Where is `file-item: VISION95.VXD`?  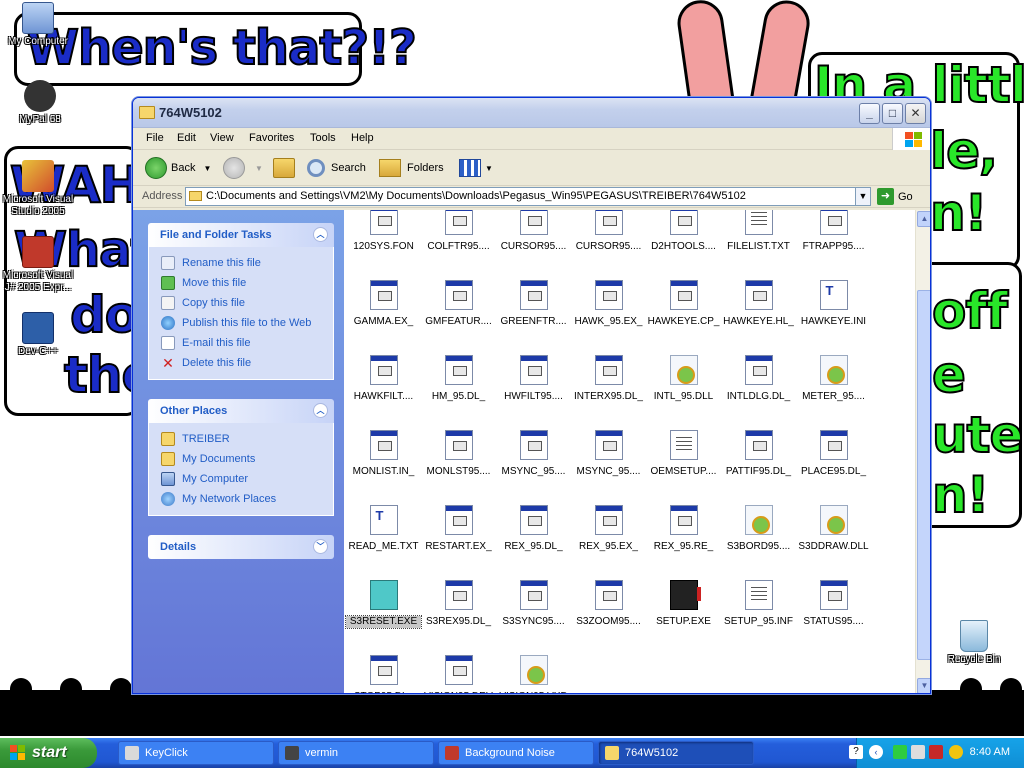
file-item: VISION95.VXD is located at coordinates (533, 674).